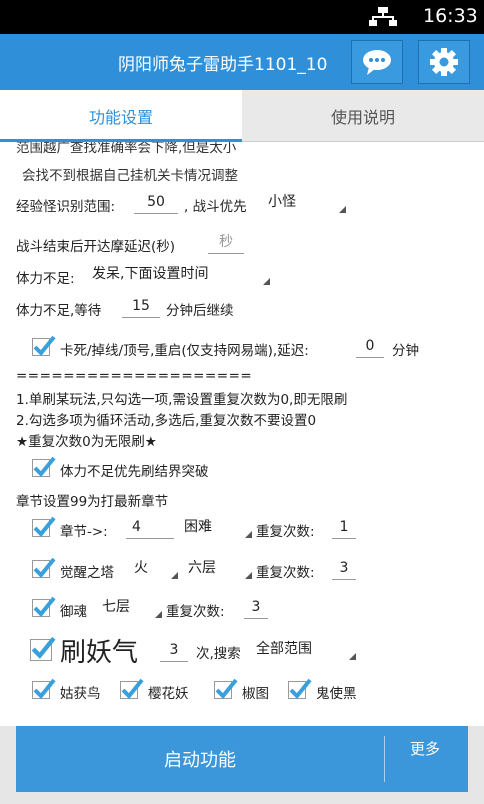  I want to click on soul-repeat-input: 3, so click(256, 608).